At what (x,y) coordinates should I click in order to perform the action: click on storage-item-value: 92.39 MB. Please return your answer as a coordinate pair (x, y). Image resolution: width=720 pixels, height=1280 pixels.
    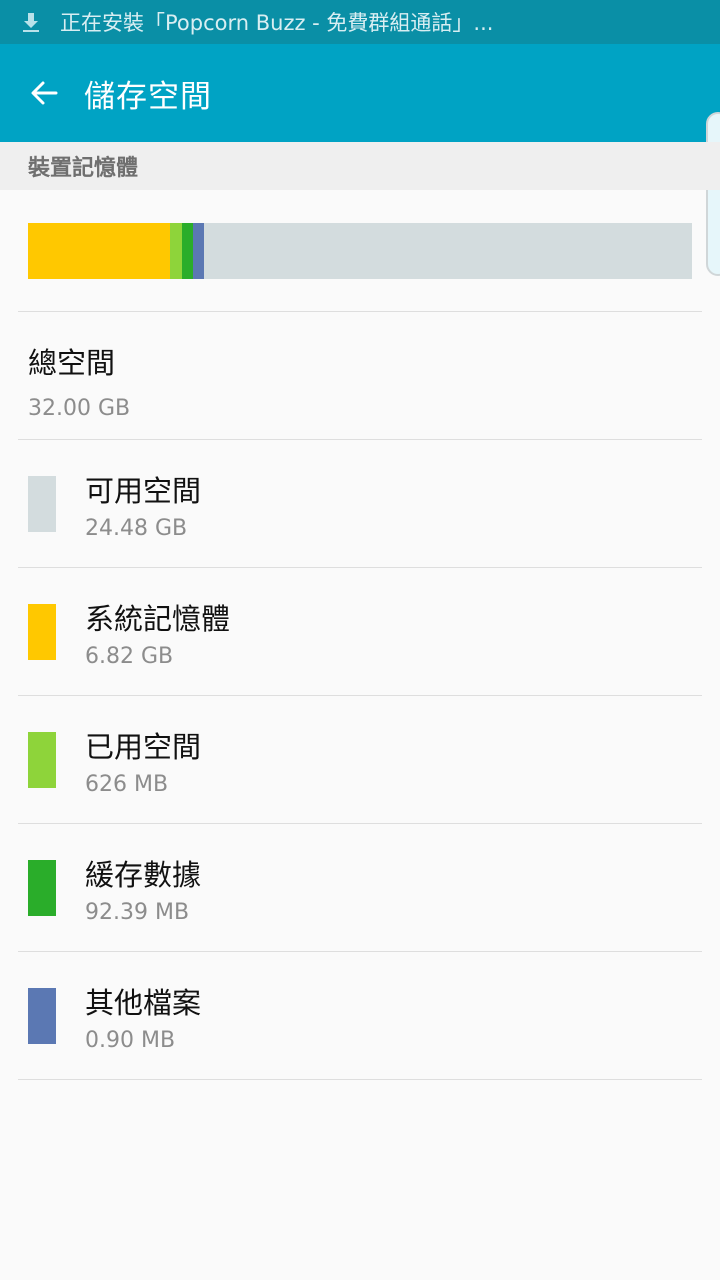
    Looking at the image, I should click on (137, 912).